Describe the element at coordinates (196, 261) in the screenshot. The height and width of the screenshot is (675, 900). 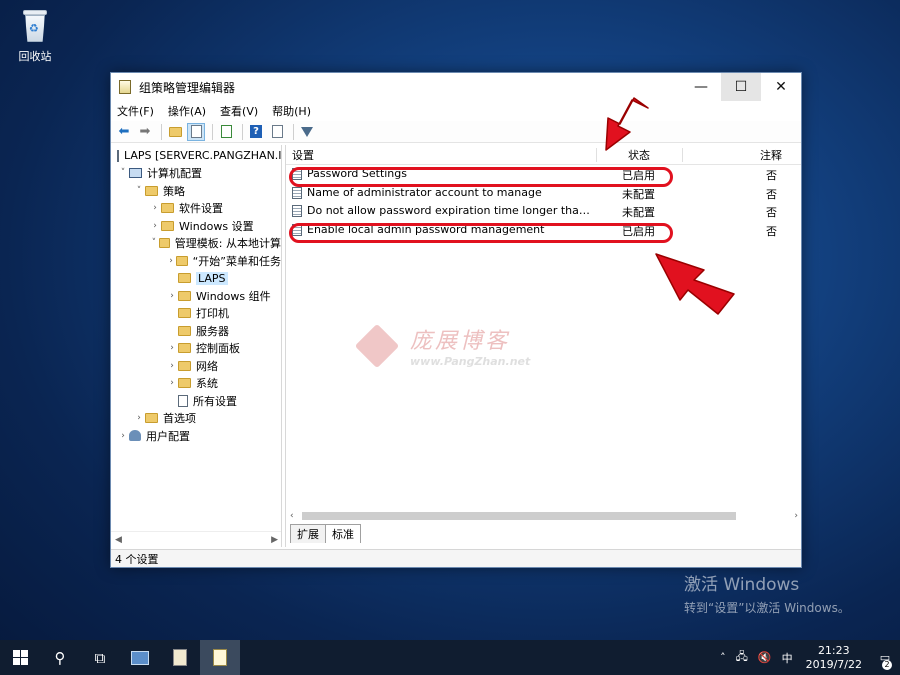
I see `tree-item-start-menu: › “开始”菜单和任务` at that location.